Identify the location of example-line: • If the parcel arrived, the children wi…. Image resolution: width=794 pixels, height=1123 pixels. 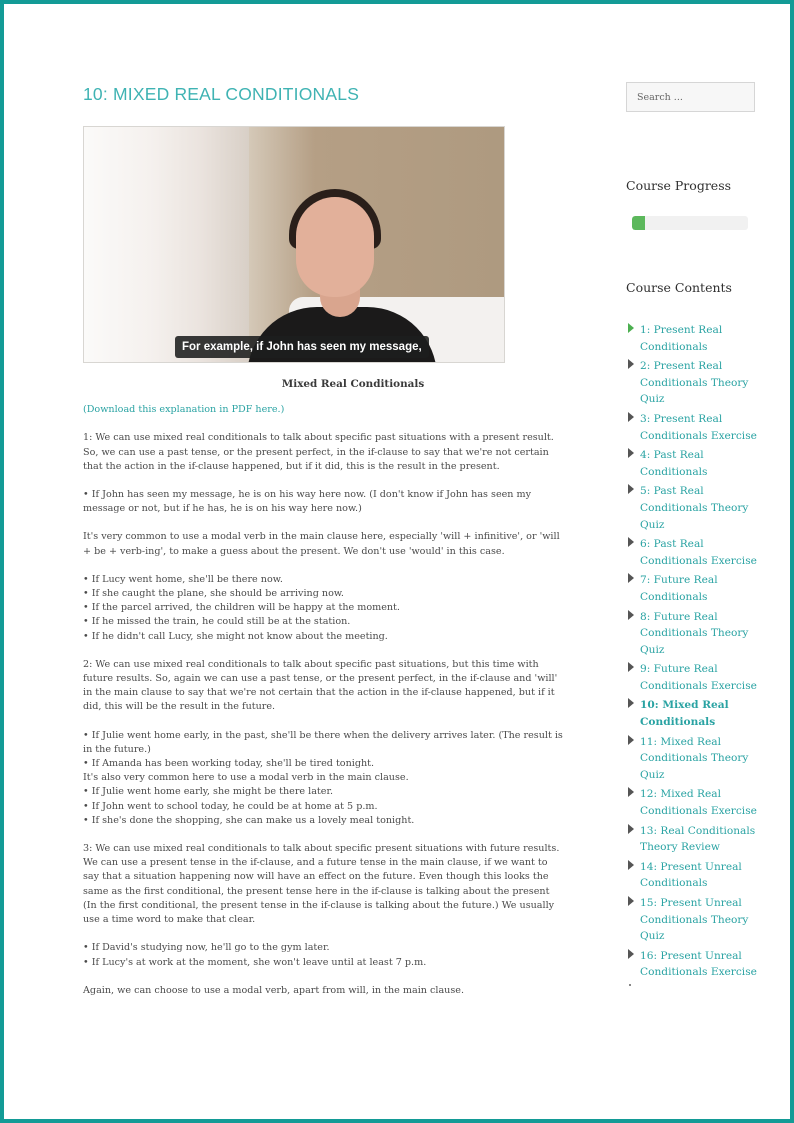
(241, 608).